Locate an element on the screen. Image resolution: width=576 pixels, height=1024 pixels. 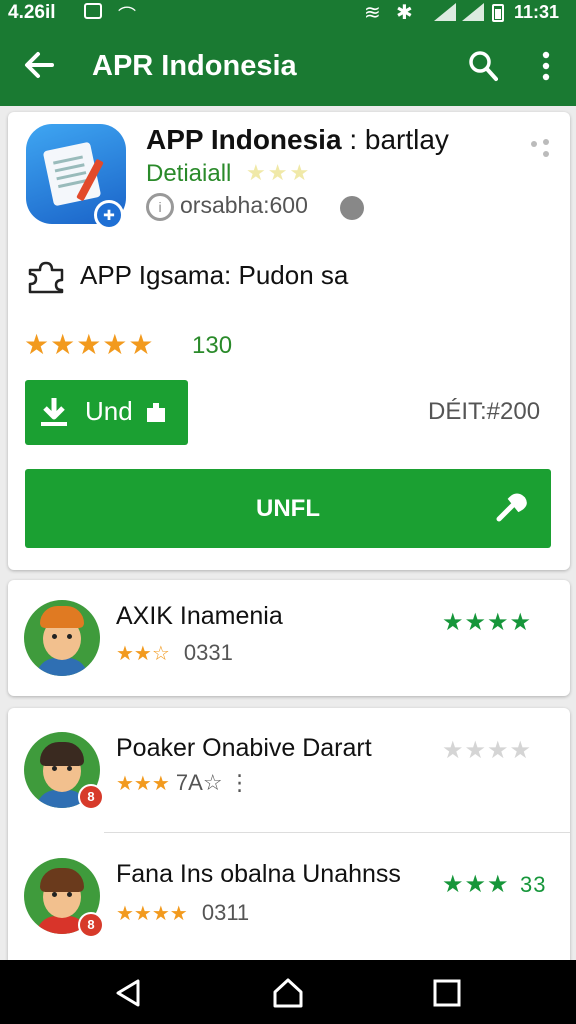
list-item-title: AXIK Inamenia is located at coordinates (199, 616).